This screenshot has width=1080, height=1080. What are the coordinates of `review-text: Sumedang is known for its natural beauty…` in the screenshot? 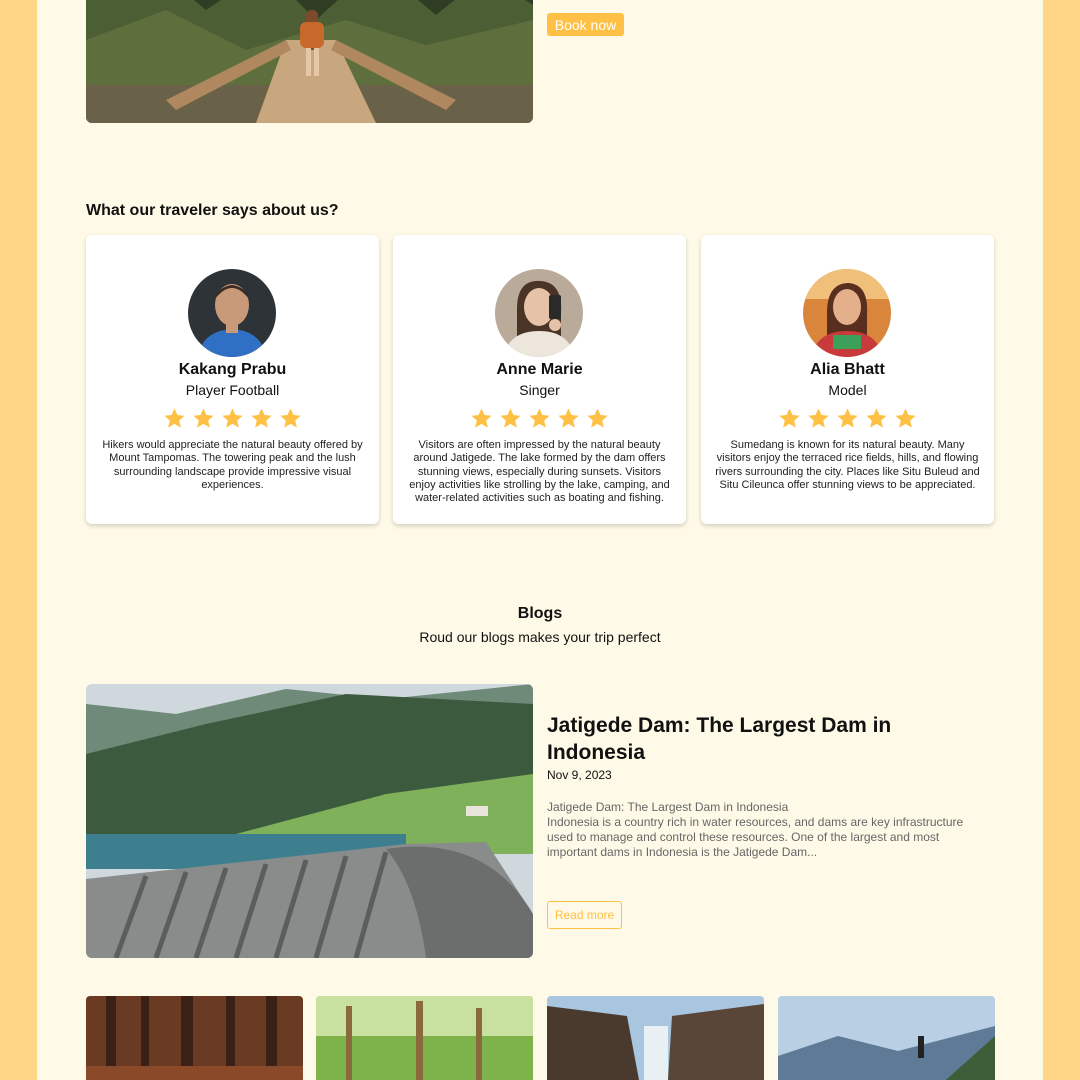 It's located at (847, 465).